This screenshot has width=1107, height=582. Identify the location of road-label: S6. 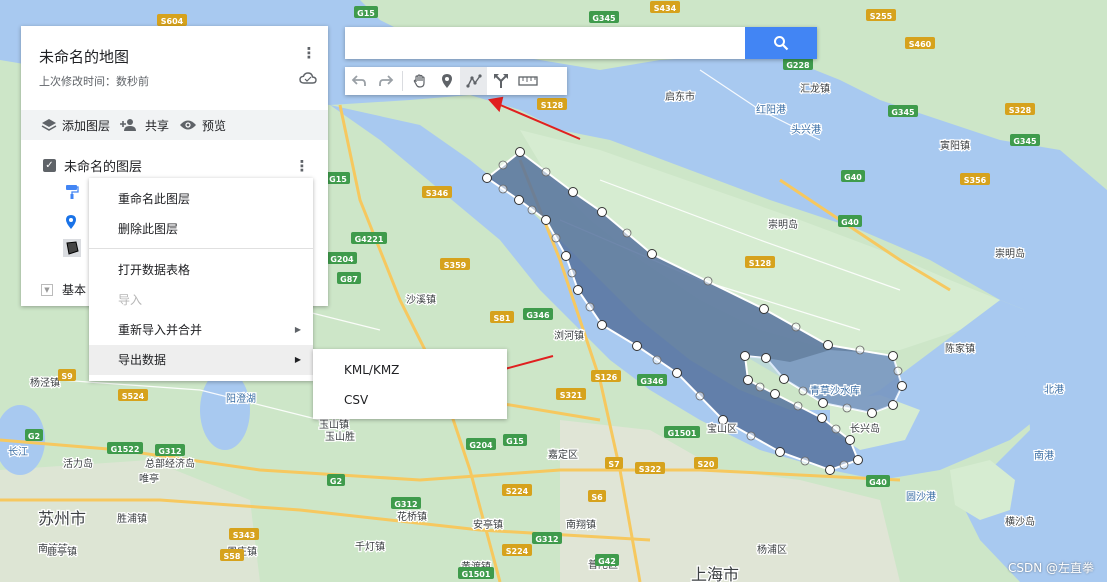
(597, 497).